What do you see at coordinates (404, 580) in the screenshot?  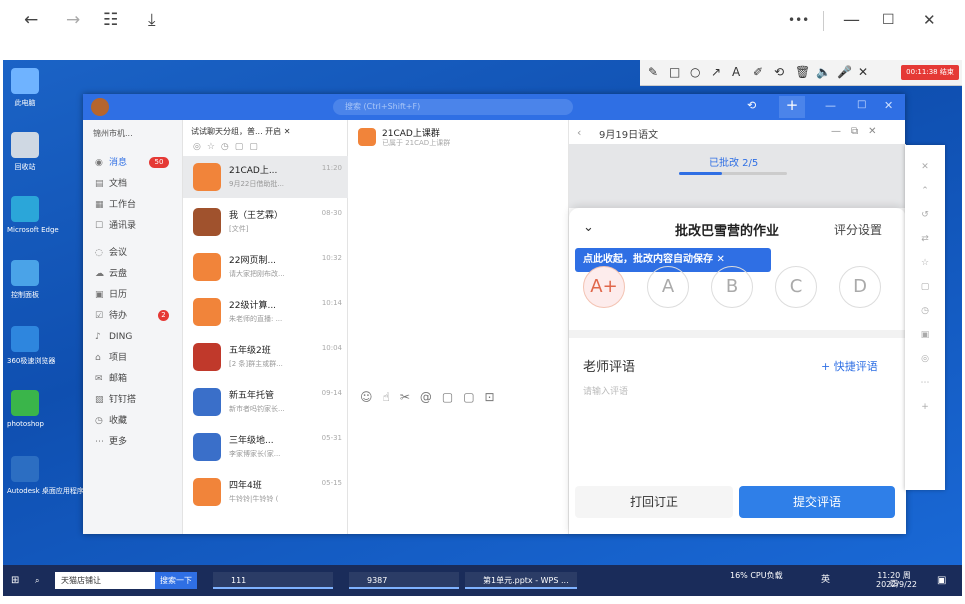 I see `taskbar-app-button: 9387` at bounding box center [404, 580].